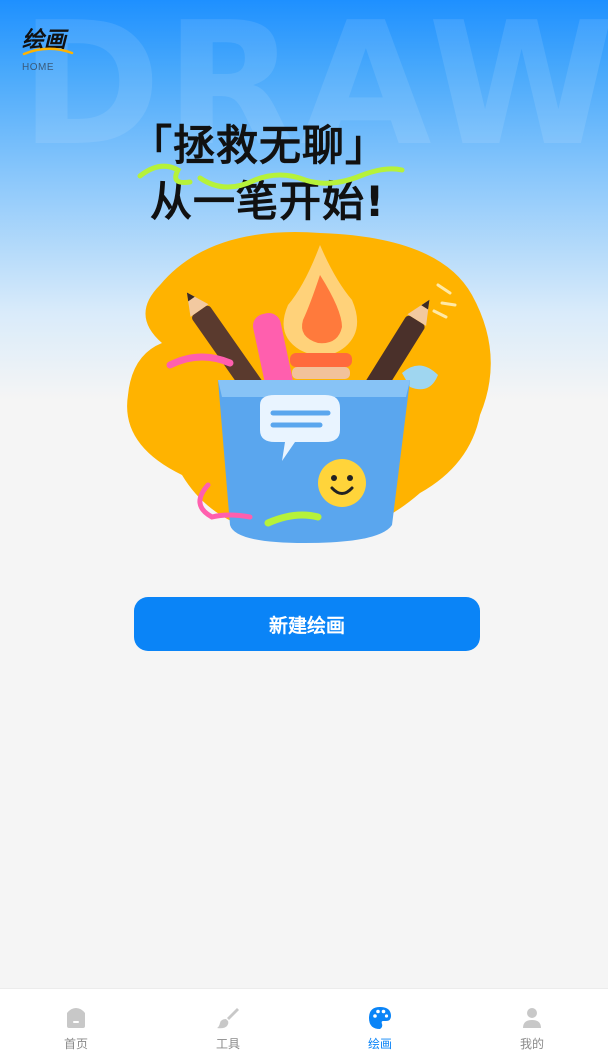 Image resolution: width=608 pixels, height=1064 pixels. Describe the element at coordinates (227, 1044) in the screenshot. I see `tab-label-tools: 工具` at that location.